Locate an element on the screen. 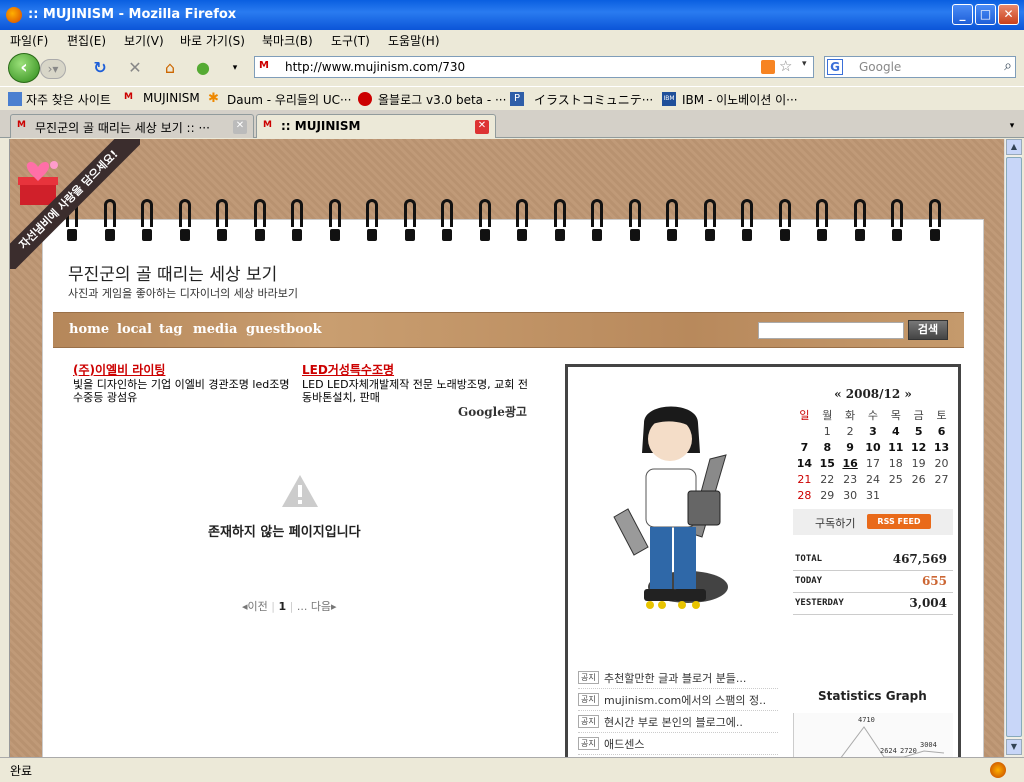 The width and height of the screenshot is (1024, 782). scroll-thumb is located at coordinates (1014, 447).